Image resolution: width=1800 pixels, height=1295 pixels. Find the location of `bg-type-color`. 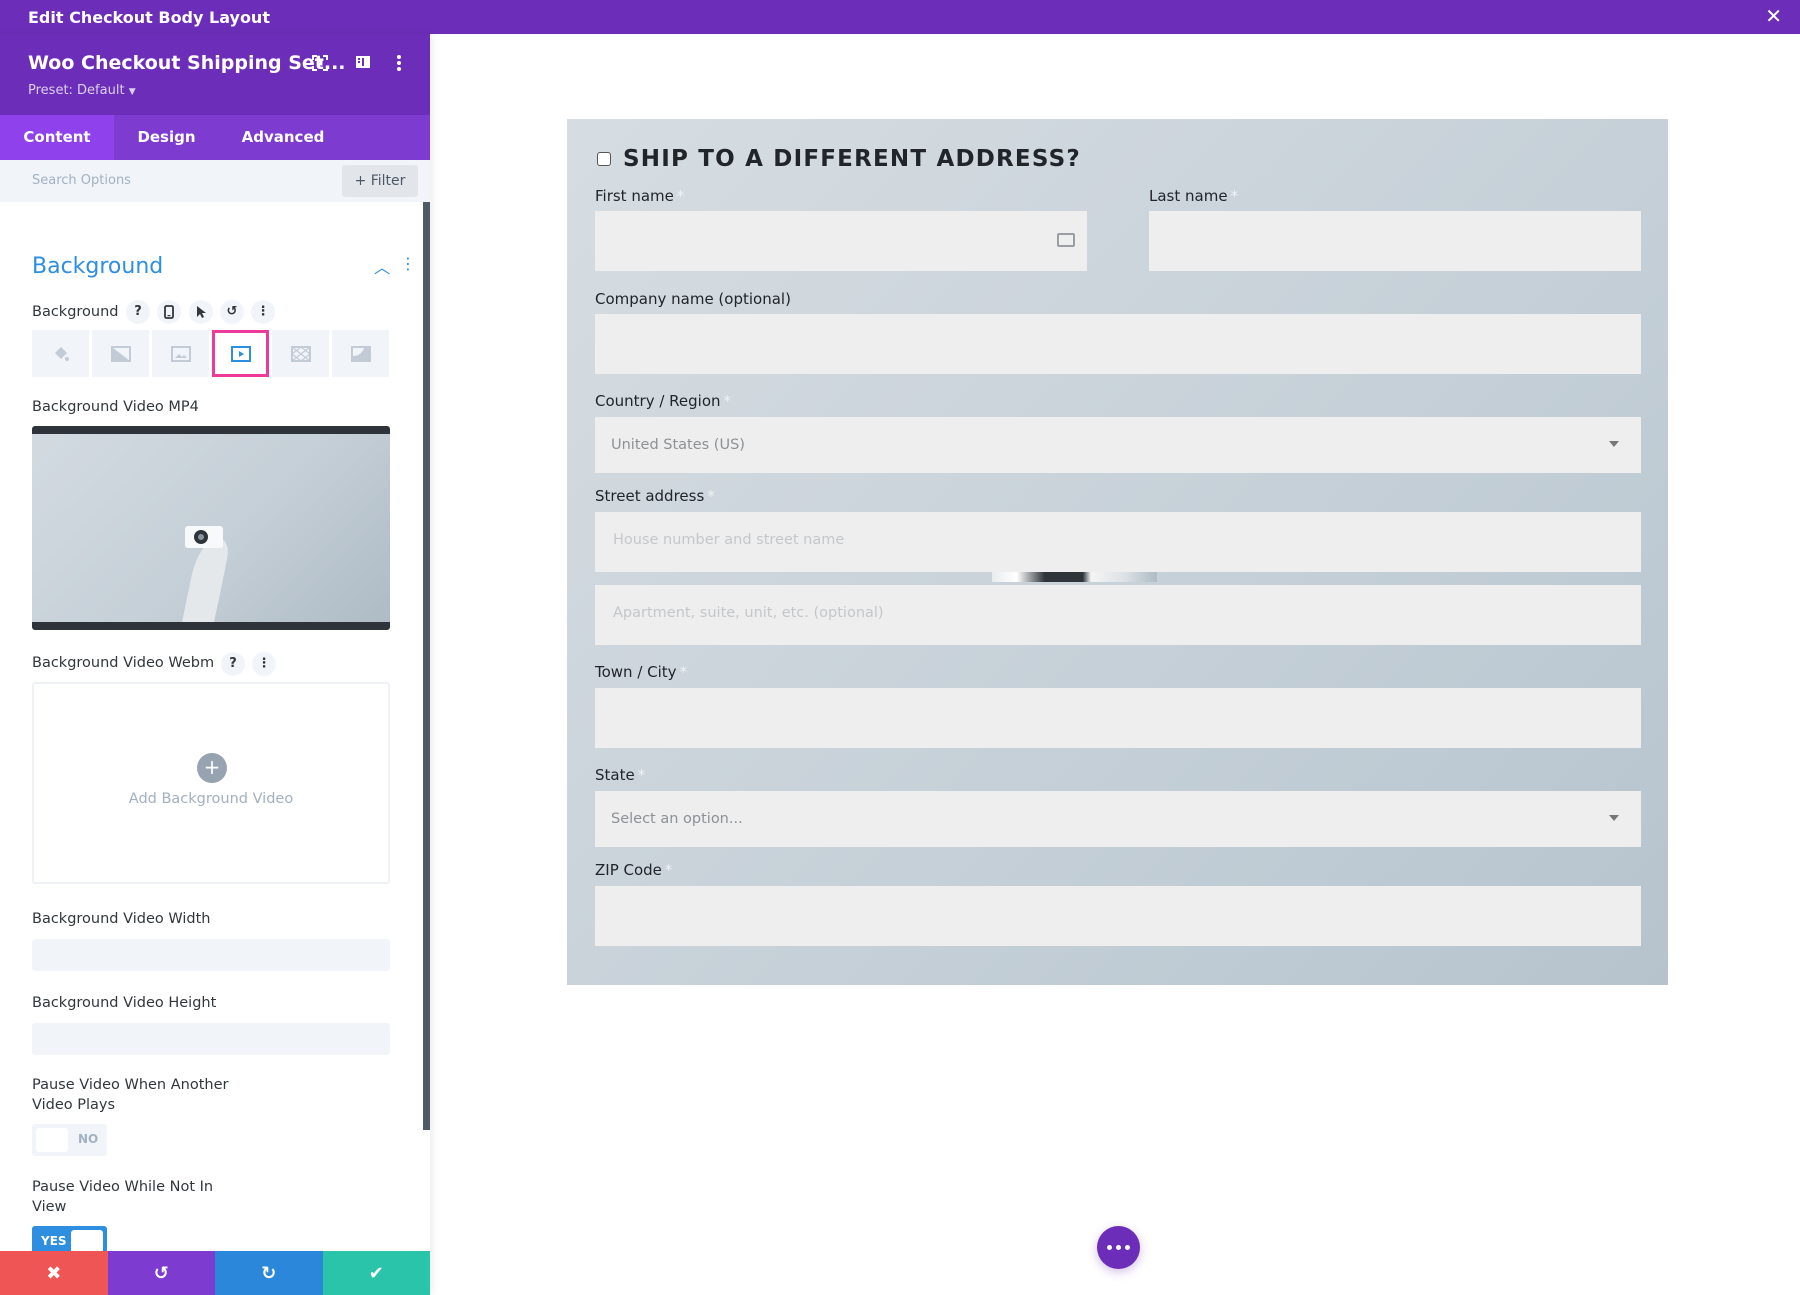

bg-type-color is located at coordinates (60, 353).